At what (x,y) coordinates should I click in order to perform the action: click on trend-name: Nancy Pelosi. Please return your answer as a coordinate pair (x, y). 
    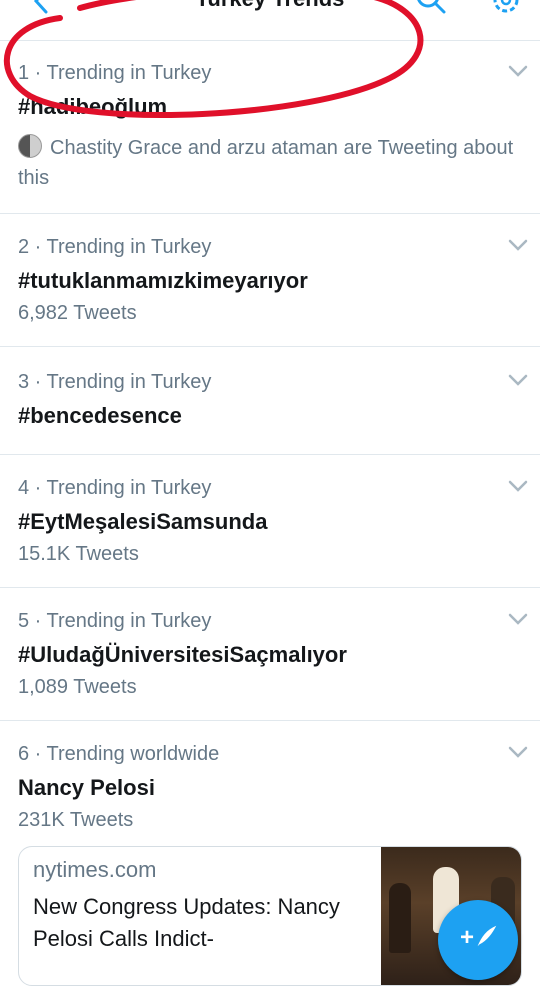
    Looking at the image, I should click on (86, 788).